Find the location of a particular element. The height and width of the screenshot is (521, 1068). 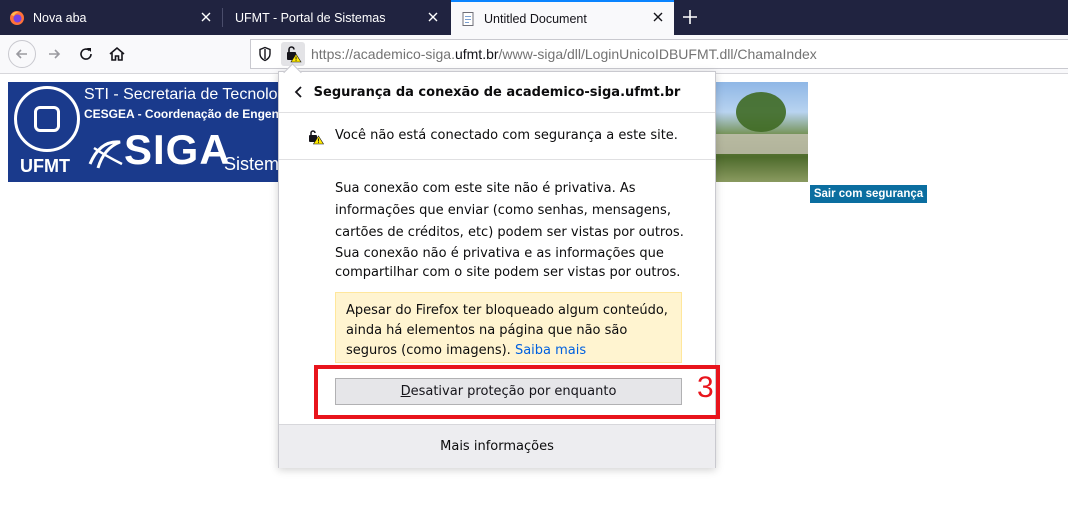

banner-cesgea-line: CESGEA - Coordenação de Engenharia is located at coordinates (186, 114).